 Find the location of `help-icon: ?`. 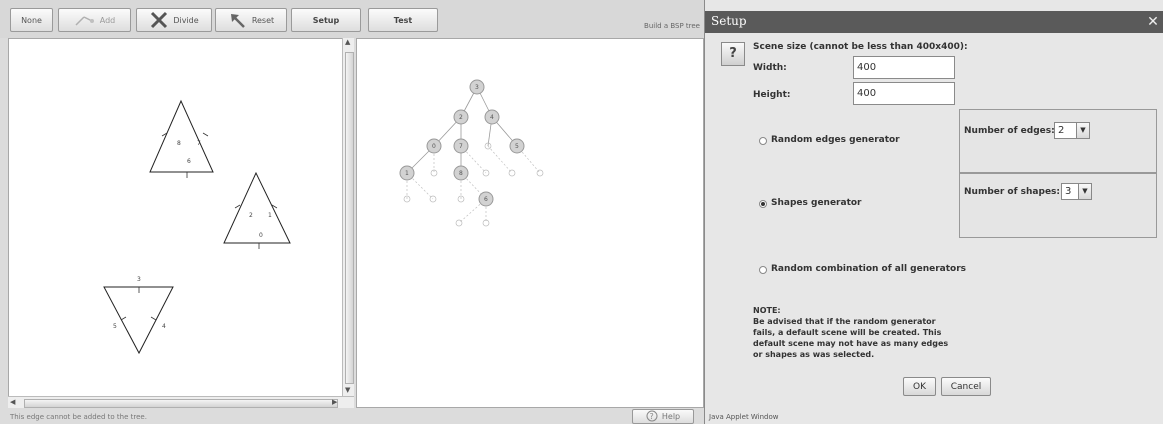

help-icon: ? is located at coordinates (652, 417).